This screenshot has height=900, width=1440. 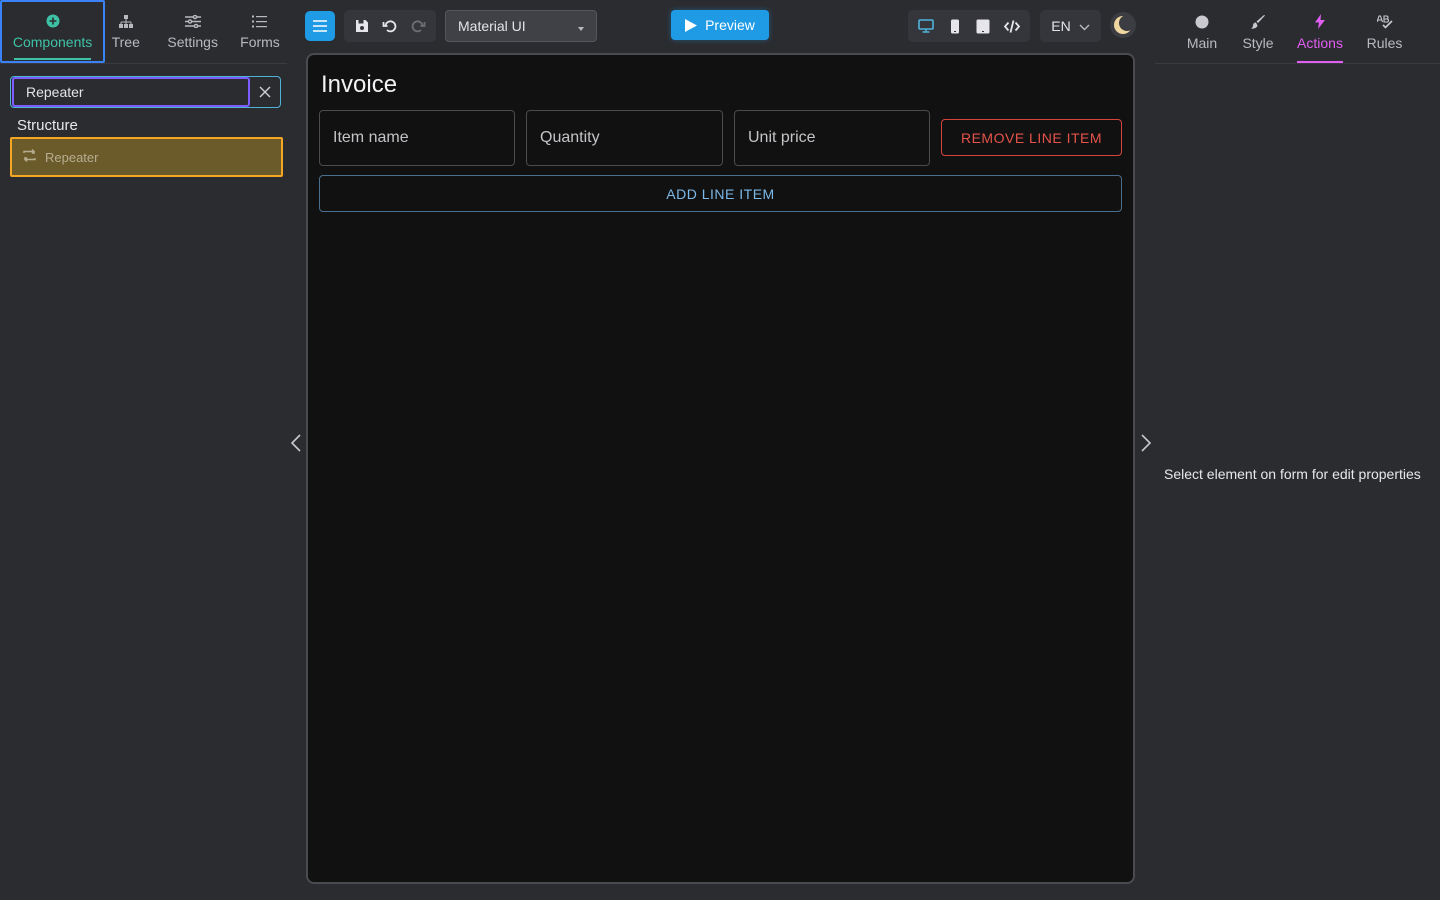 I want to click on remove-line-item-button: REMOVE LINE ITEM, so click(x=1031, y=137).